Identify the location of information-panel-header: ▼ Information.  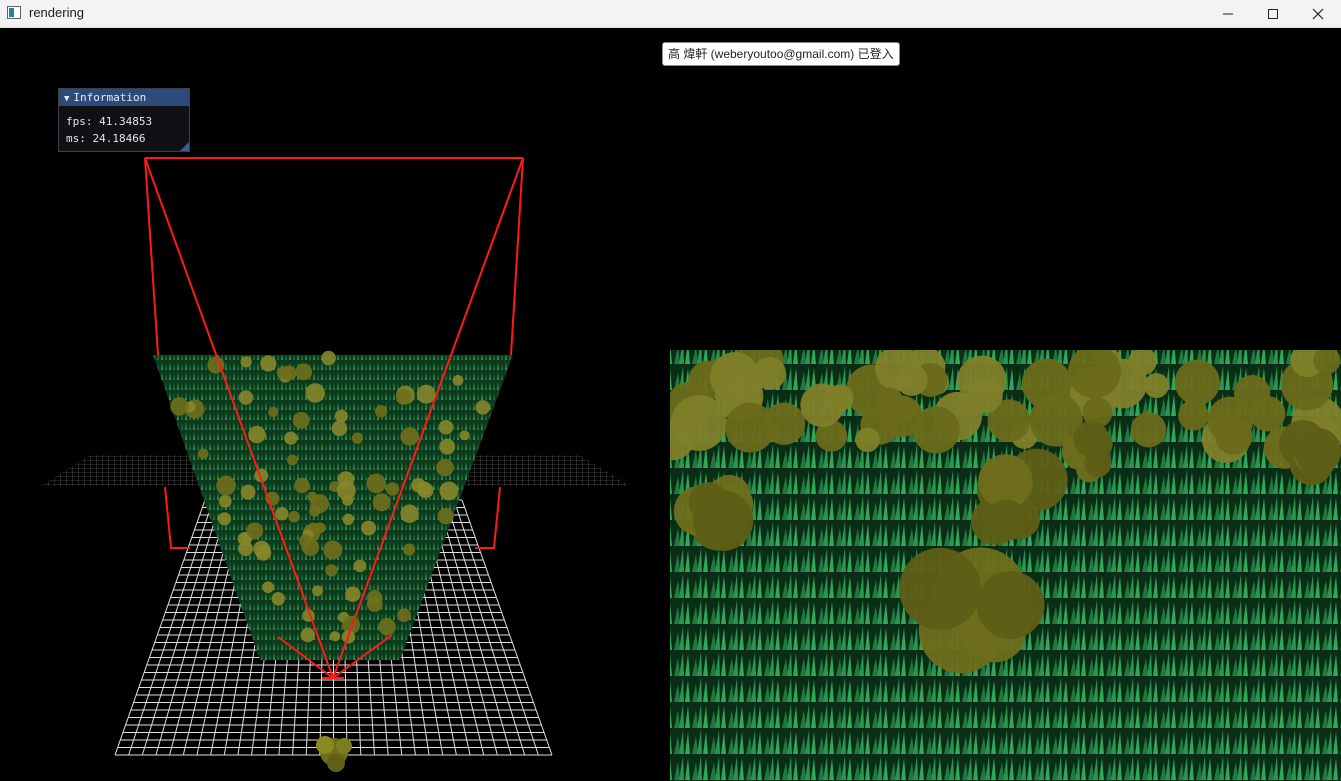
(124, 97).